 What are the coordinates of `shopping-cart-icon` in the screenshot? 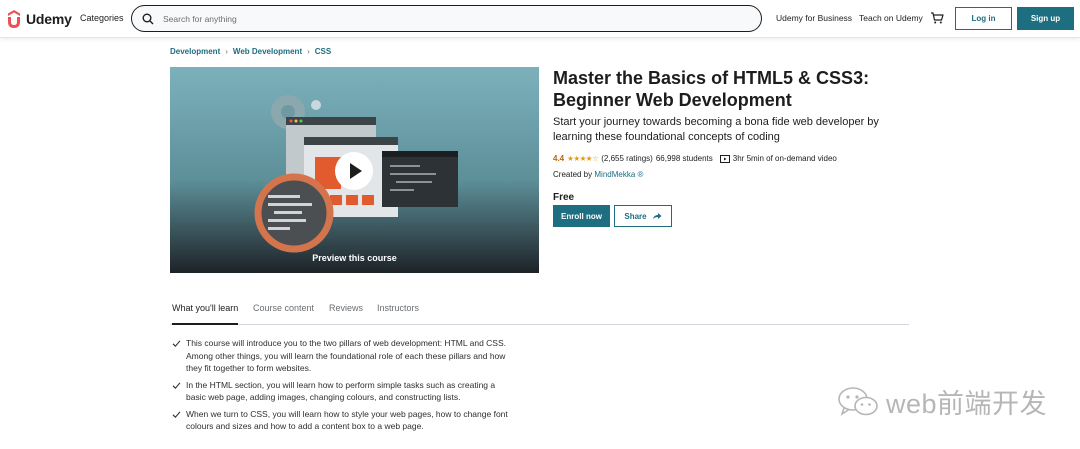 It's located at (937, 18).